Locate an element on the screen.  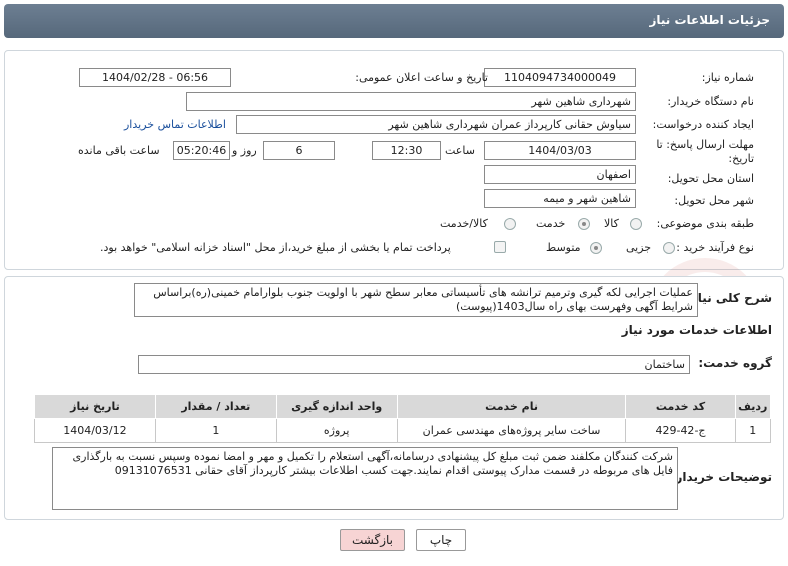
col-header-row-number: ردیف is located at coordinates (753, 406).